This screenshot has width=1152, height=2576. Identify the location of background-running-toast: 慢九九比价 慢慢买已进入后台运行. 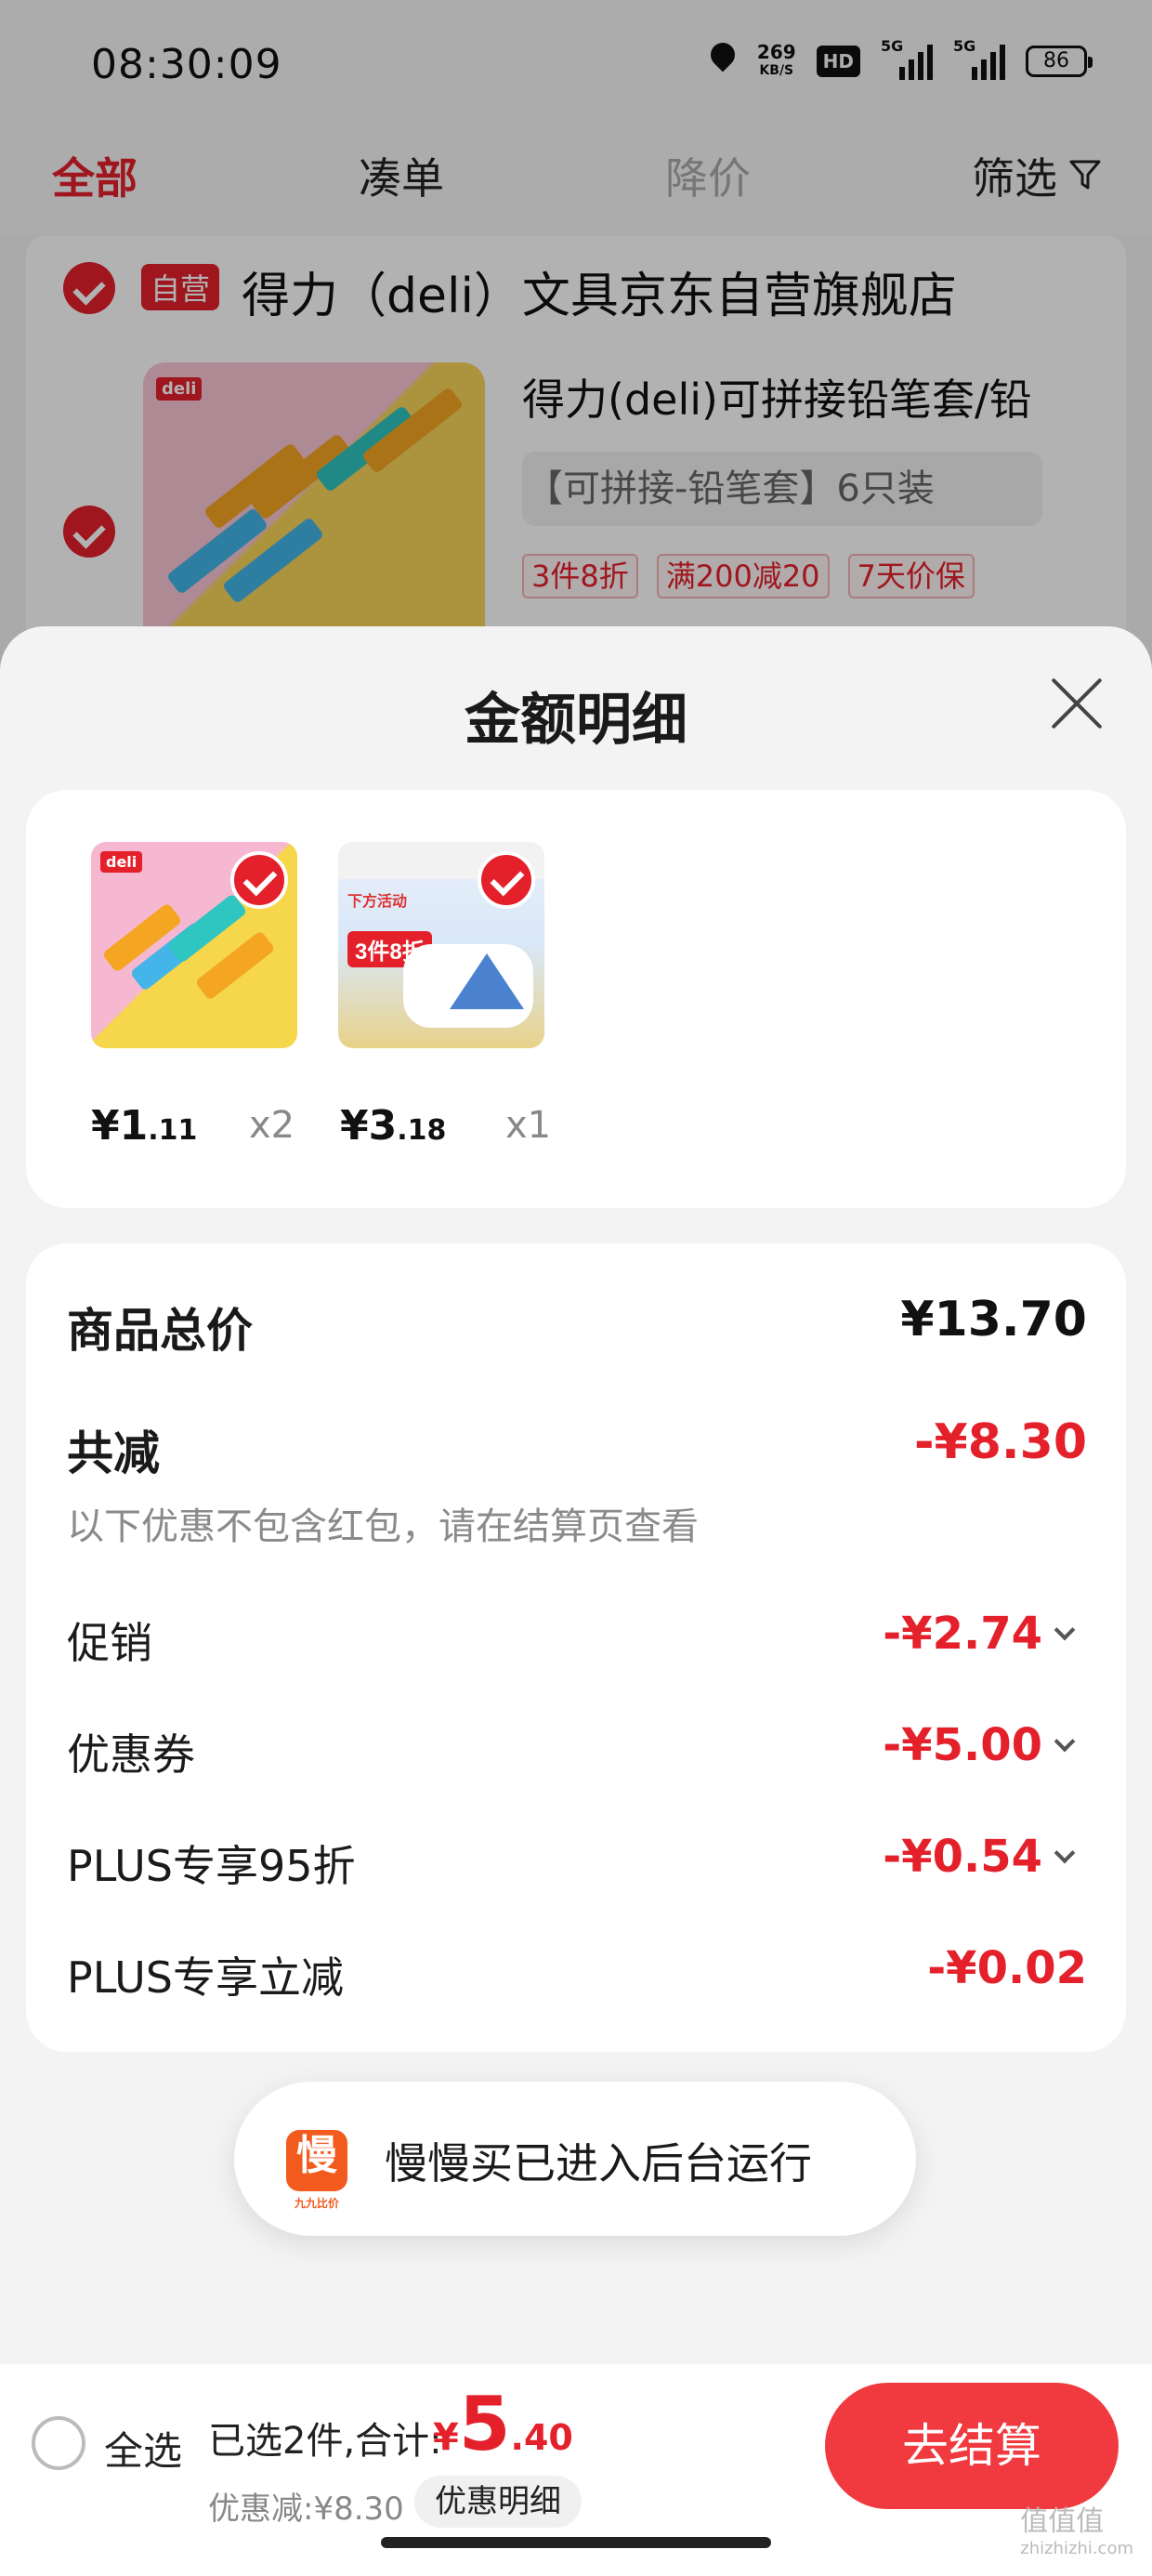
(575, 2159).